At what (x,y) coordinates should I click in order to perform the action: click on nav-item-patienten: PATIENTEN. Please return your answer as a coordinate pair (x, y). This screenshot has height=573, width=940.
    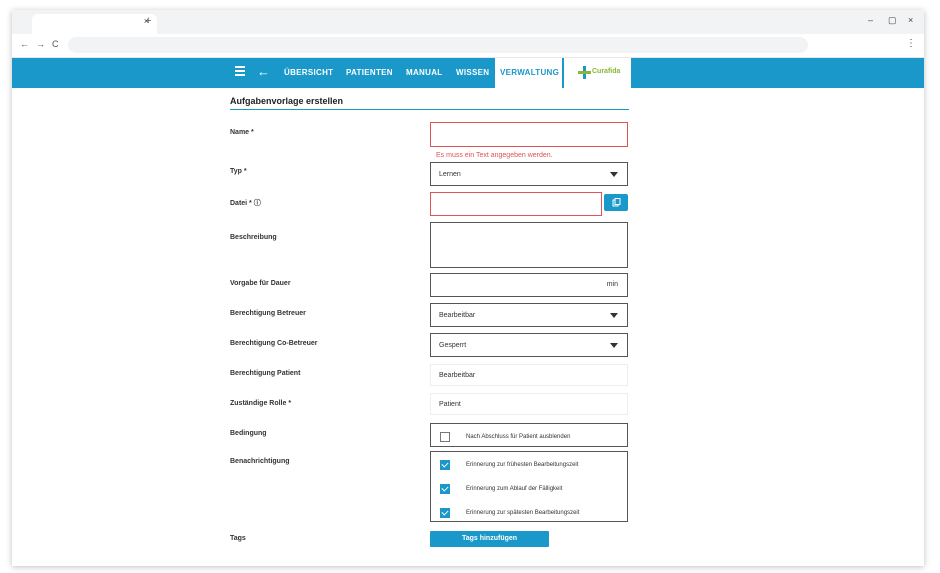
    Looking at the image, I should click on (369, 72).